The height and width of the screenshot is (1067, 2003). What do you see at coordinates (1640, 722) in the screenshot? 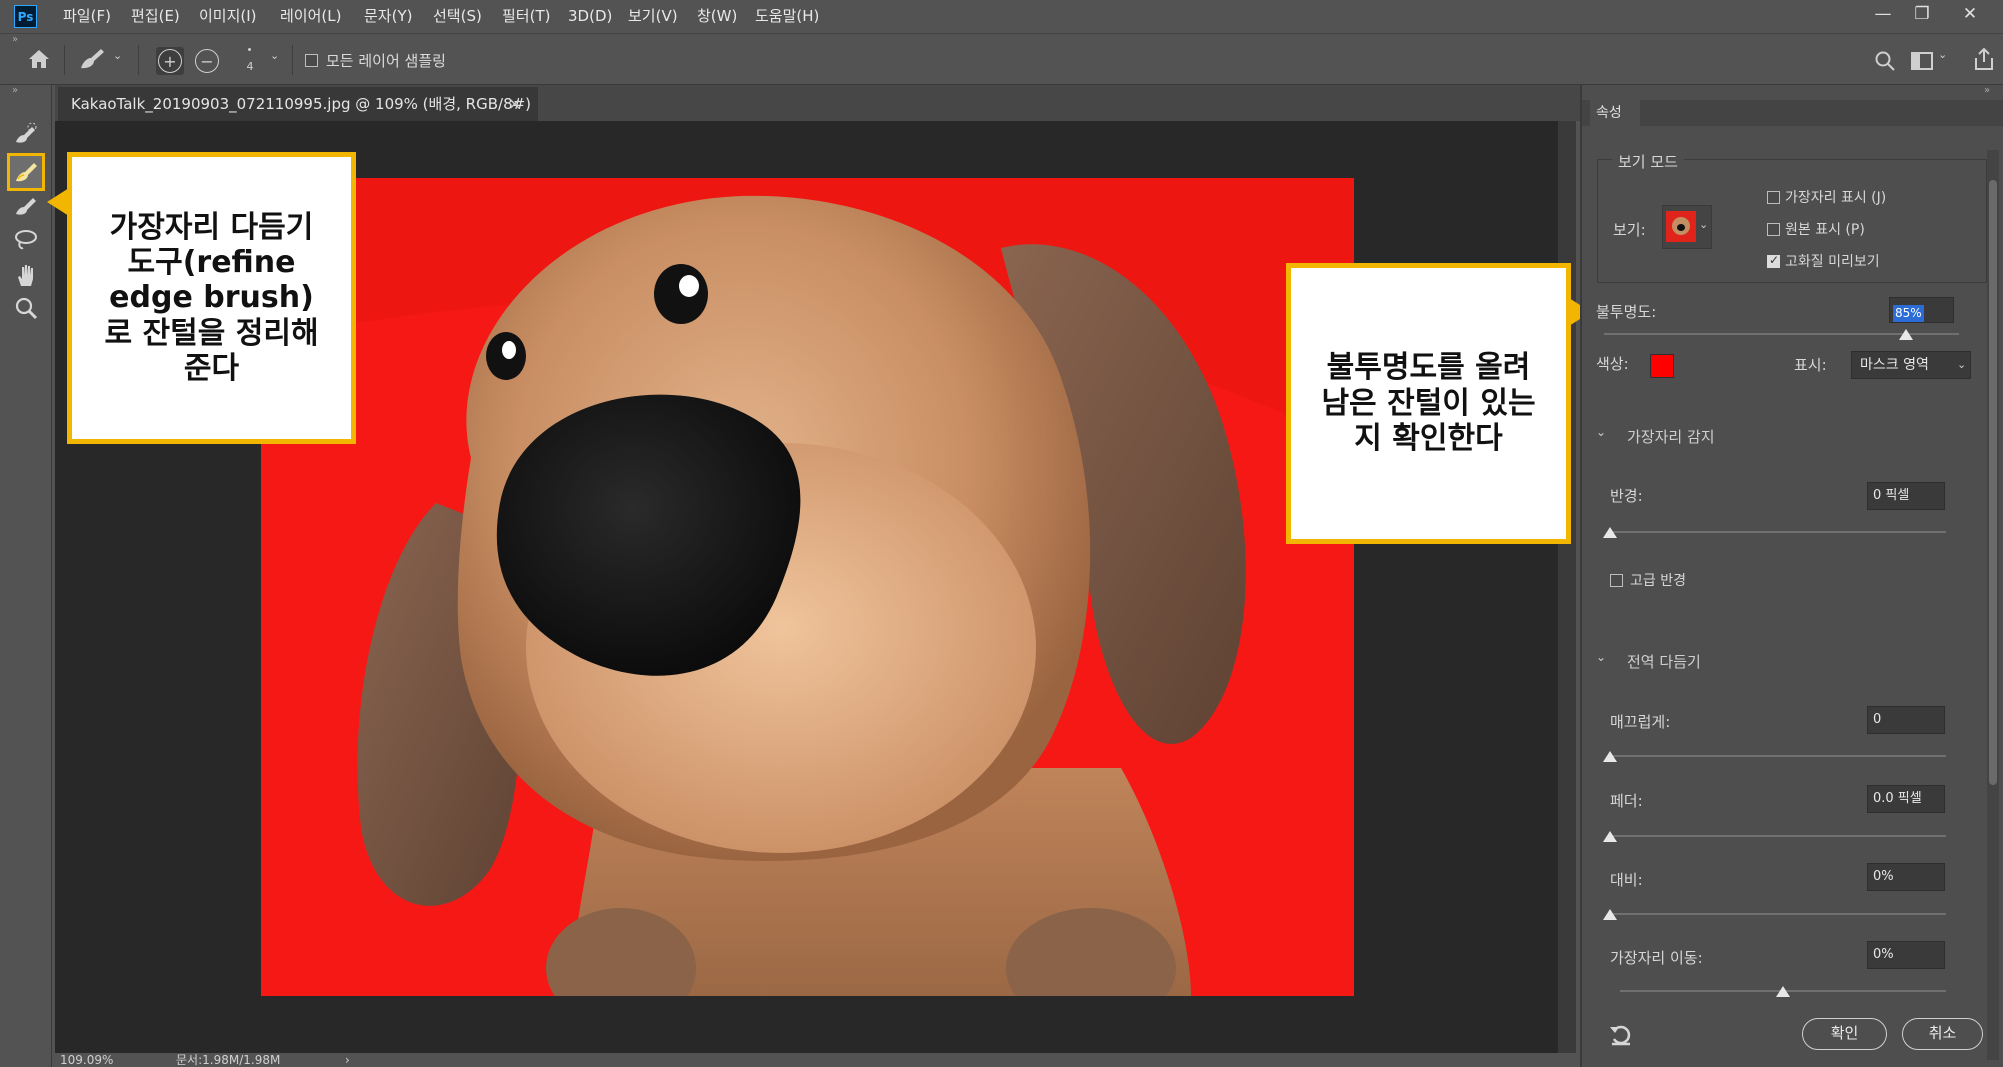
I see `smooth-label: 매끄럽게:` at bounding box center [1640, 722].